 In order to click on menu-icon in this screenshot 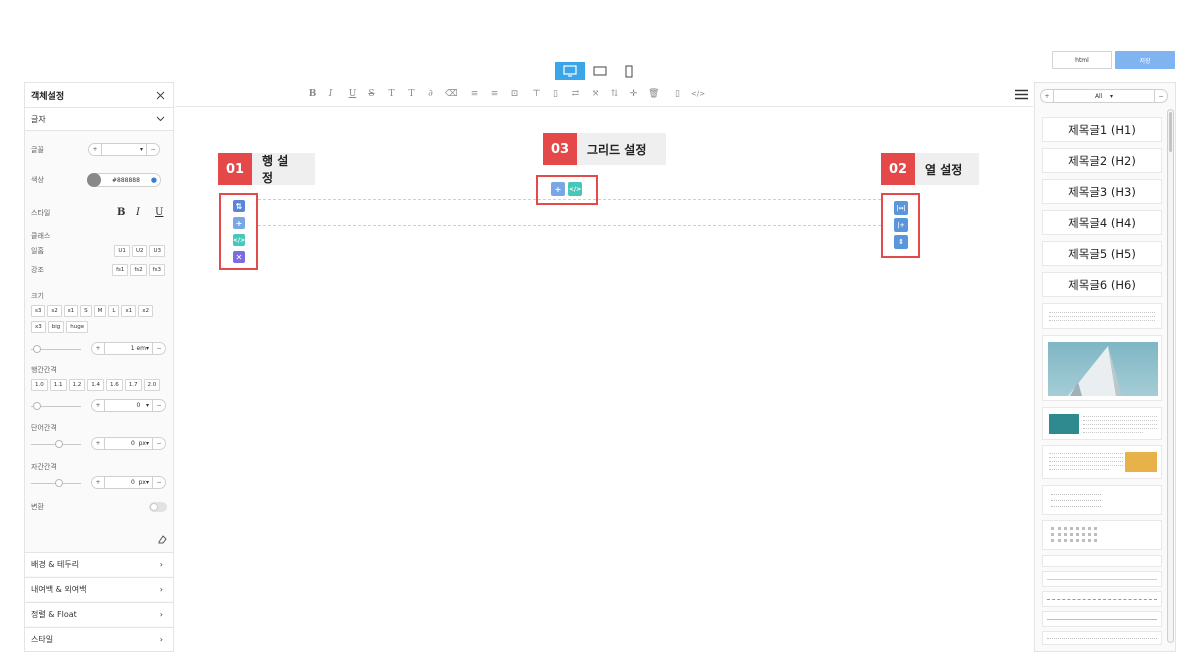, I will do `click(1021, 94)`.